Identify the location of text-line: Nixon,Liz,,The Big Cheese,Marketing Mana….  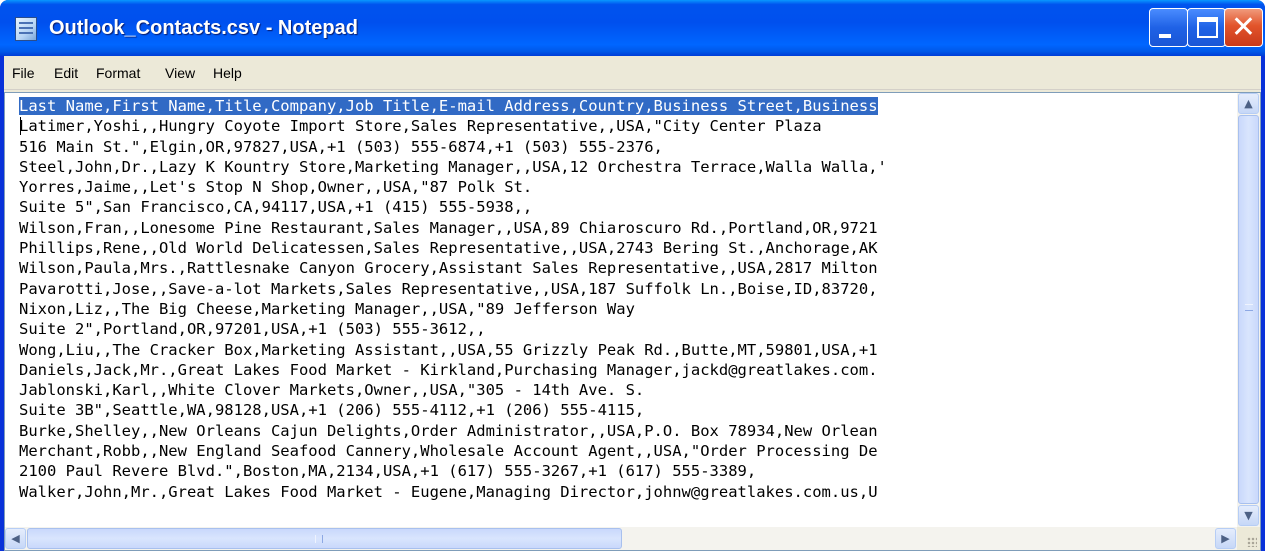
(625, 309).